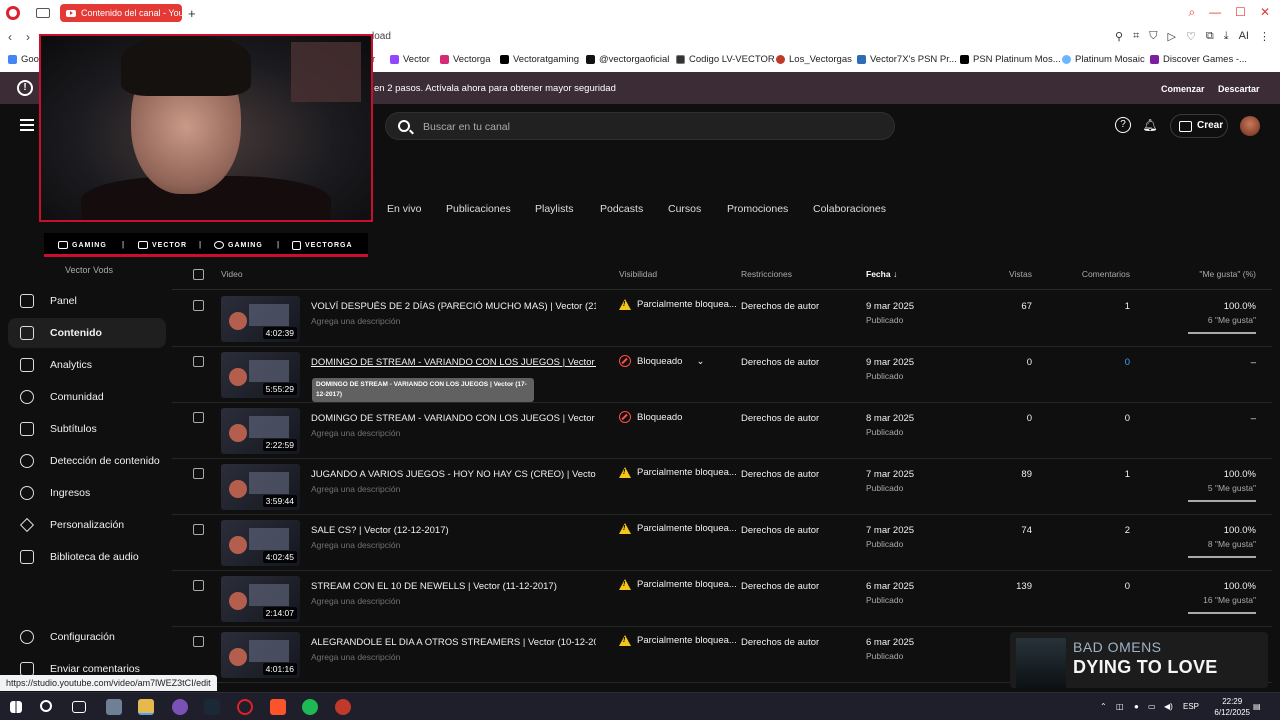  Describe the element at coordinates (87, 525) in the screenshot. I see `sidebar-item-customization: Personalización` at that location.